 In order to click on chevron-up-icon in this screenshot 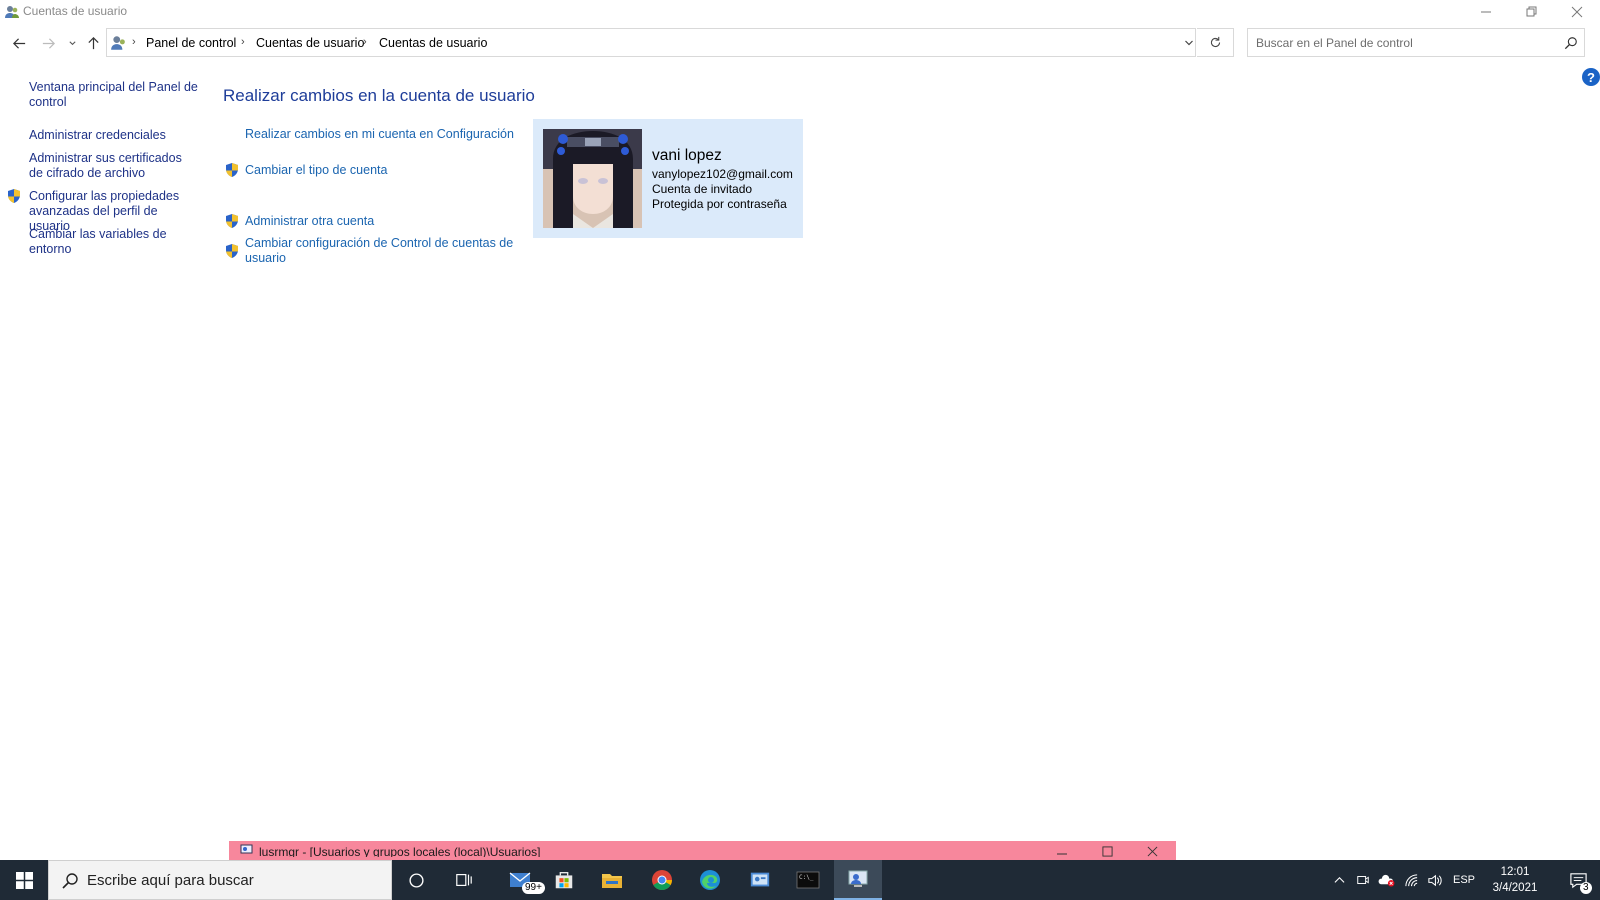, I will do `click(1339, 879)`.